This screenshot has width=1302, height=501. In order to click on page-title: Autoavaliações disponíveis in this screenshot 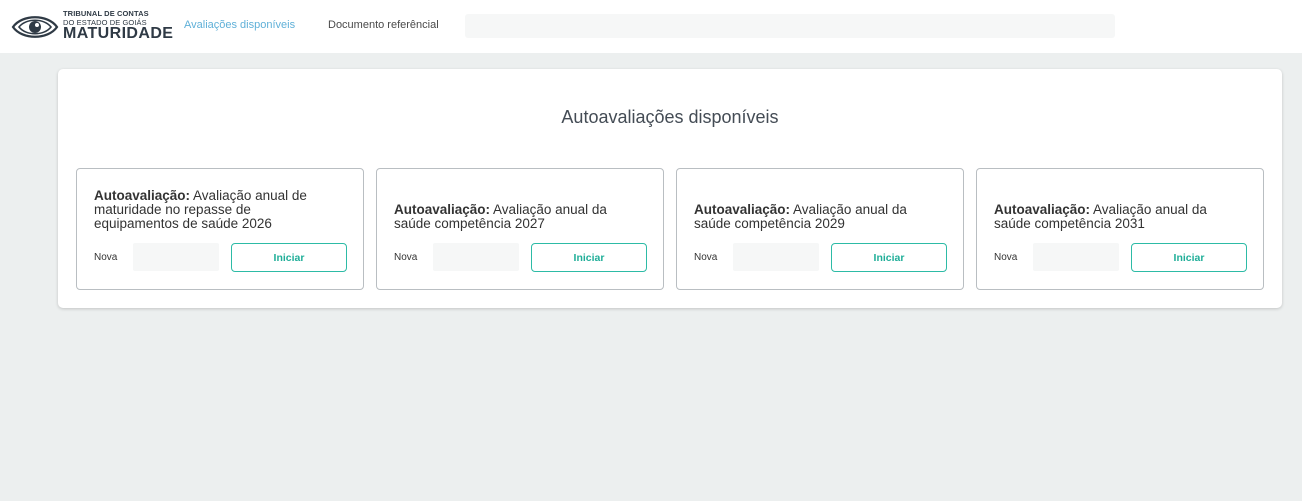, I will do `click(670, 117)`.